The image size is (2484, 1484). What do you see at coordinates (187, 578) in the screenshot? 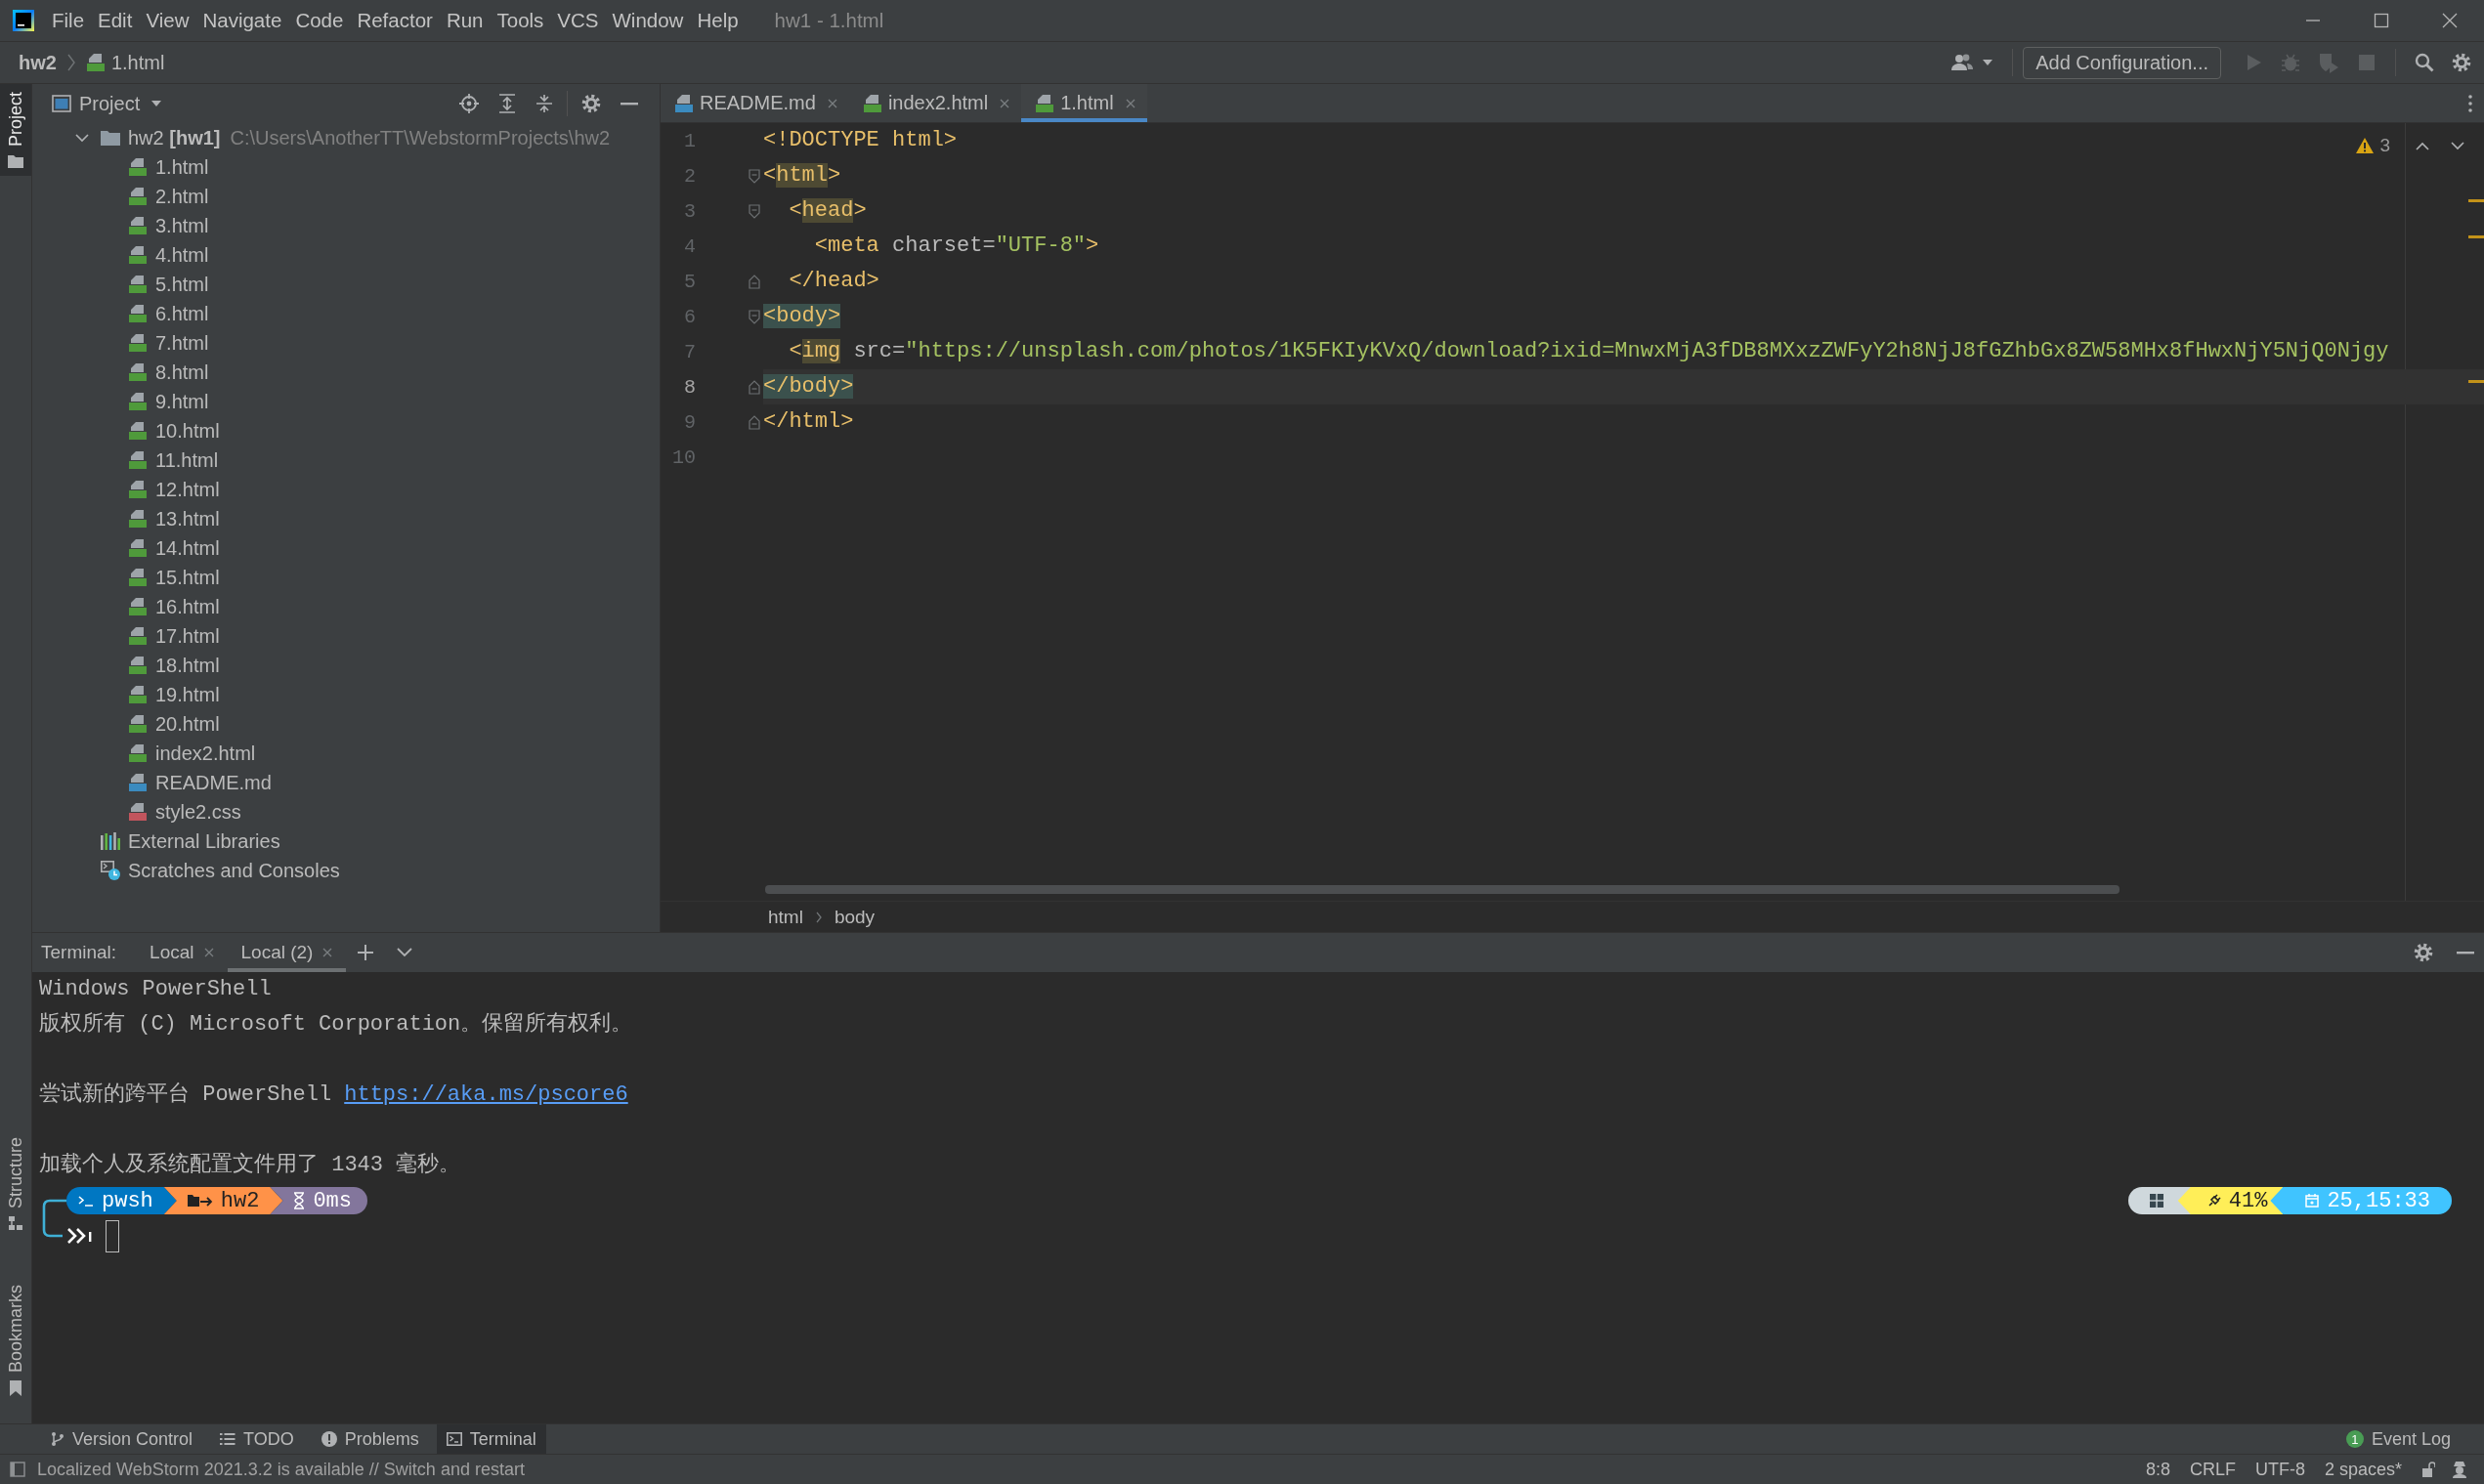
I see `tree-item: 15.html` at bounding box center [187, 578].